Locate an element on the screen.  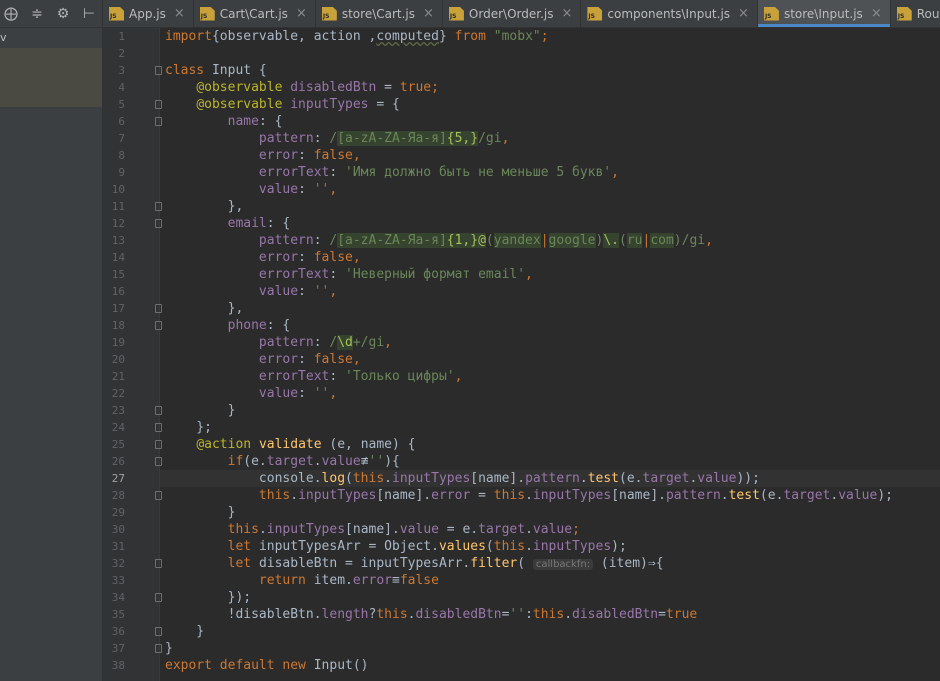
code-token: pattern is located at coordinates (552, 478).